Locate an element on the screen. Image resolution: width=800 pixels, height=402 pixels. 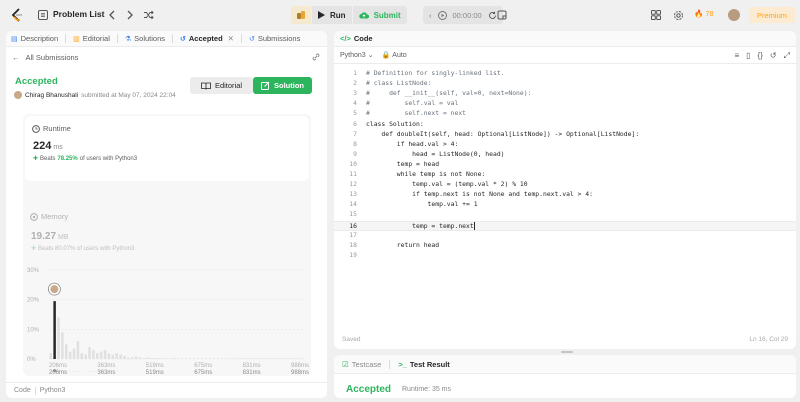
tab-solutions: ⚗ Solutions is located at coordinates (145, 38).